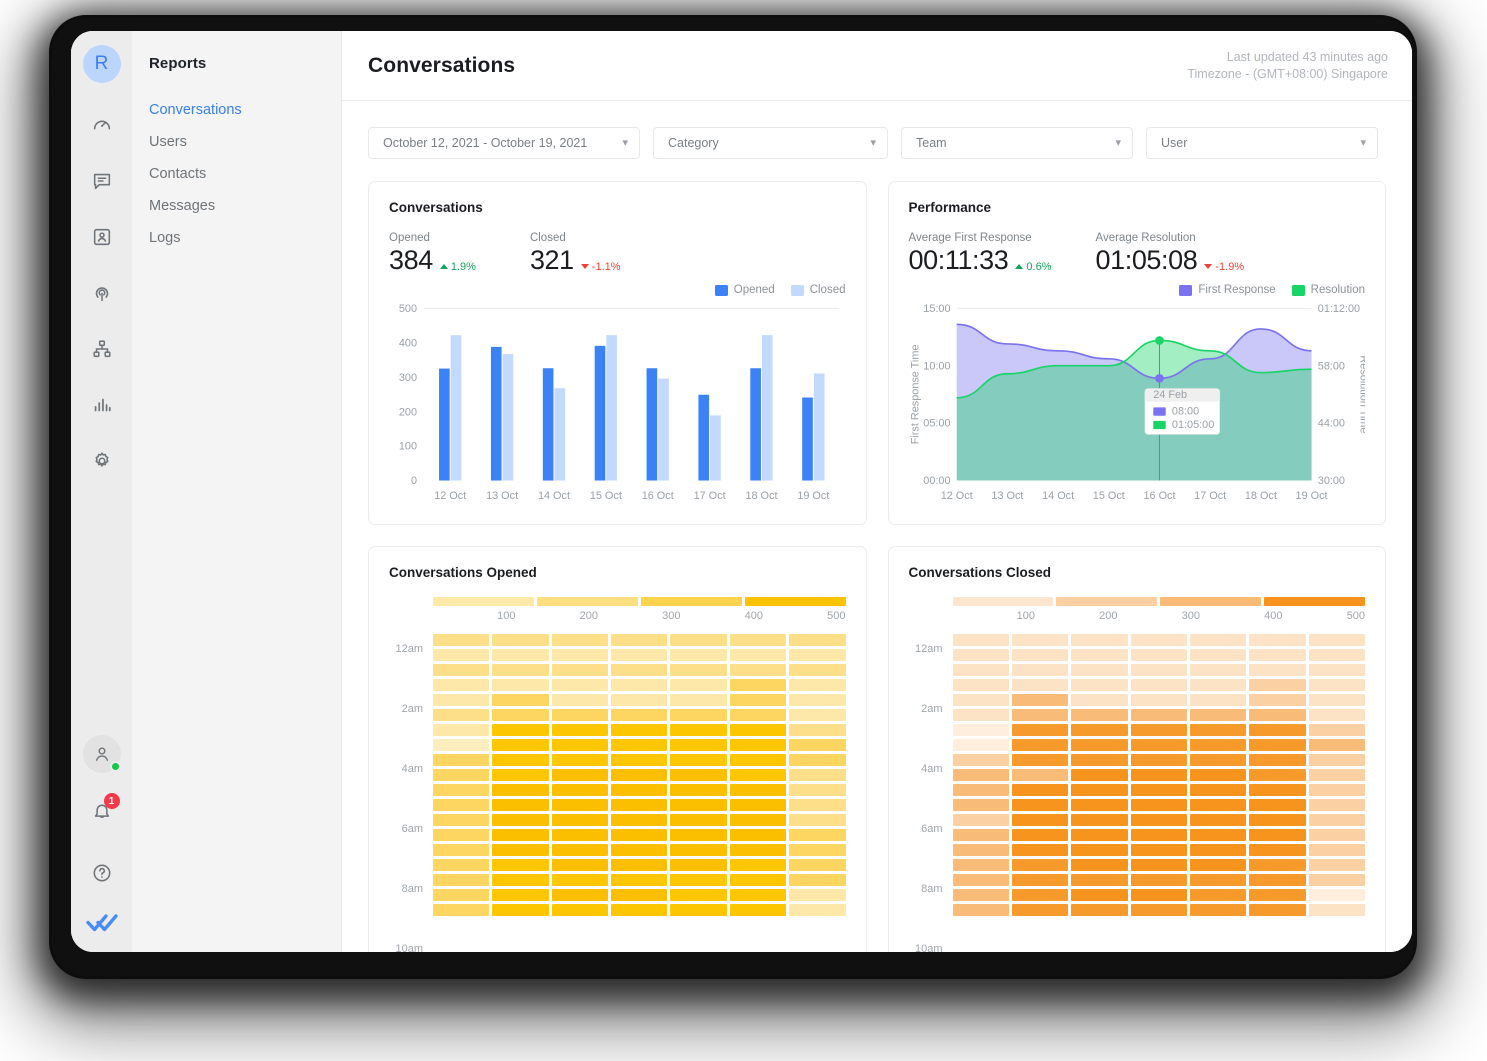 This screenshot has height=1061, width=1487. What do you see at coordinates (102, 181) in the screenshot?
I see `chat-icon` at bounding box center [102, 181].